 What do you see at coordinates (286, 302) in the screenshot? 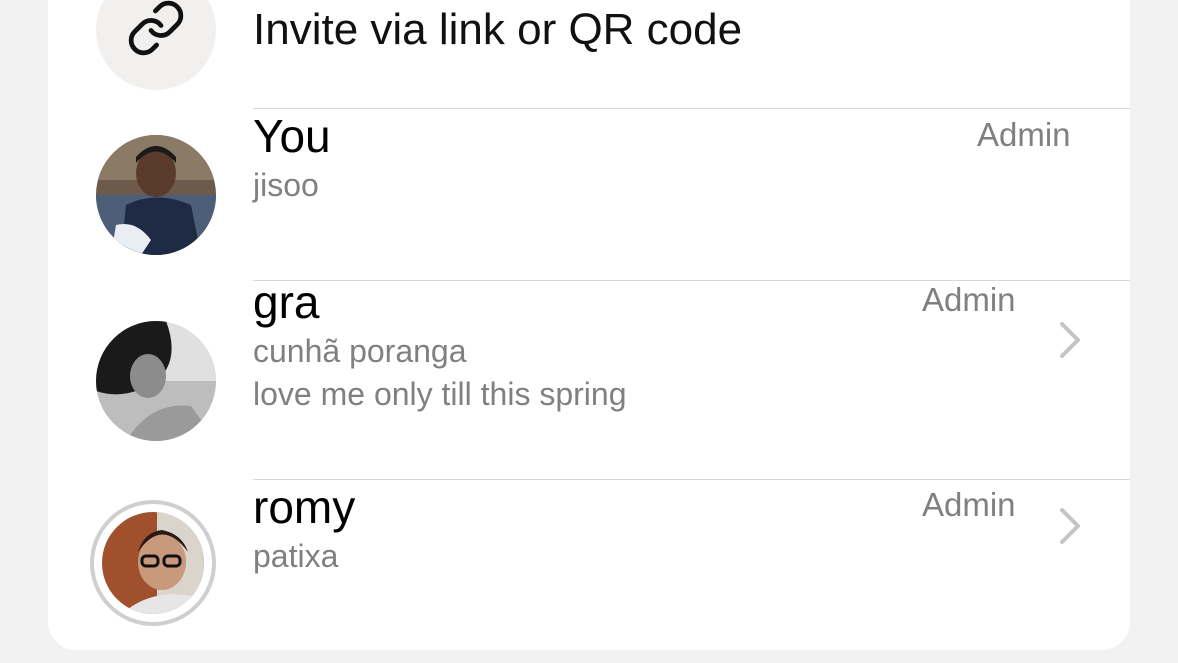
I see `member-name: gra` at bounding box center [286, 302].